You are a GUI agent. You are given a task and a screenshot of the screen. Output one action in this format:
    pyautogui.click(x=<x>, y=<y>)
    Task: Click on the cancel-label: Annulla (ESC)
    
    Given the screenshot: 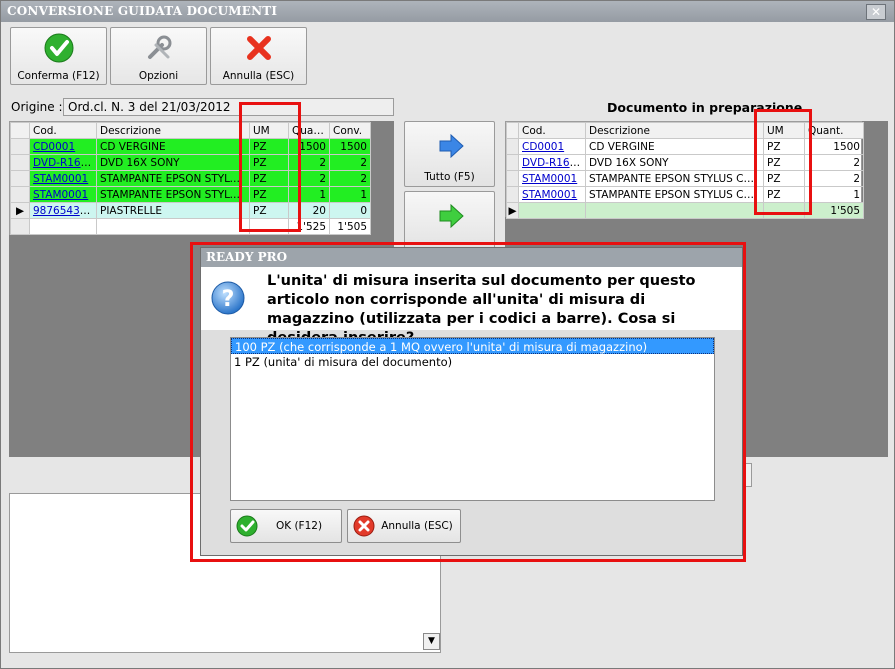 What is the action you would take?
    pyautogui.click(x=258, y=76)
    